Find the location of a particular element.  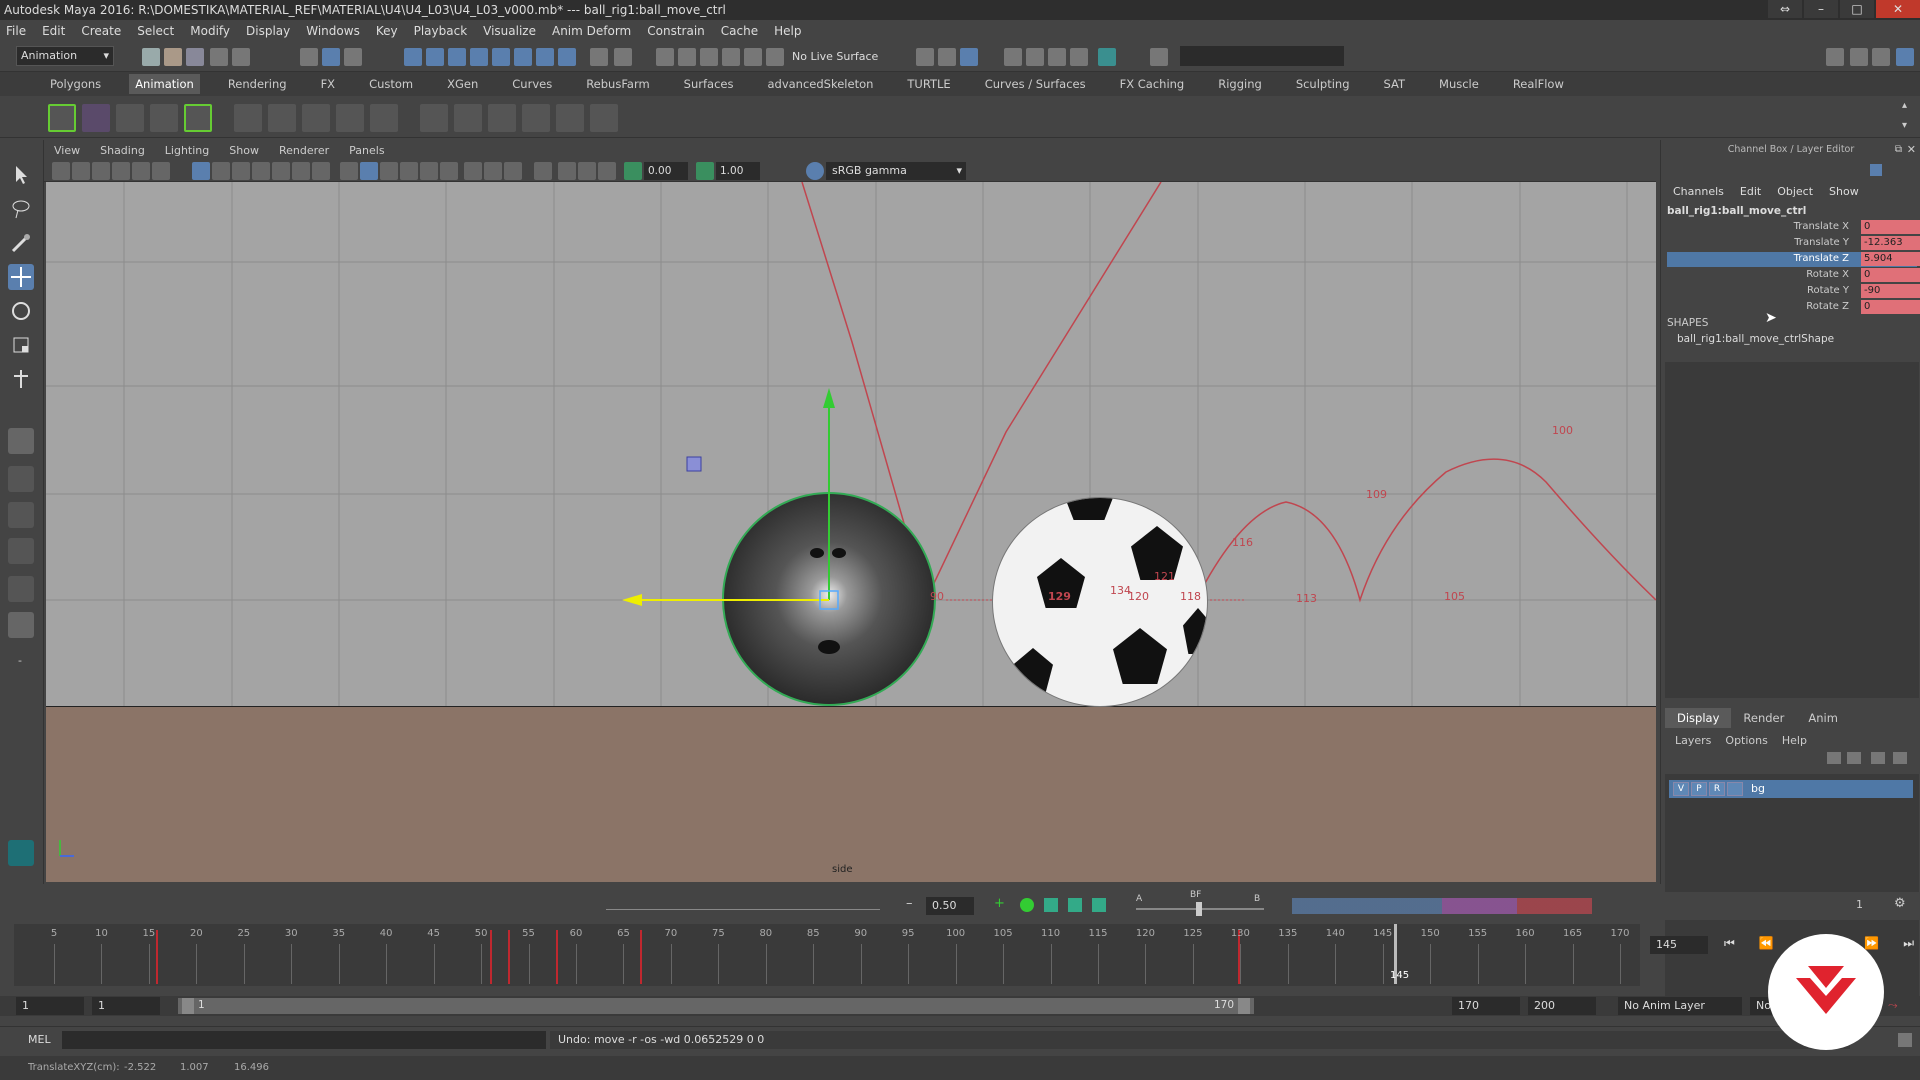

cb-menu-edit: Edit is located at coordinates (1750, 191).